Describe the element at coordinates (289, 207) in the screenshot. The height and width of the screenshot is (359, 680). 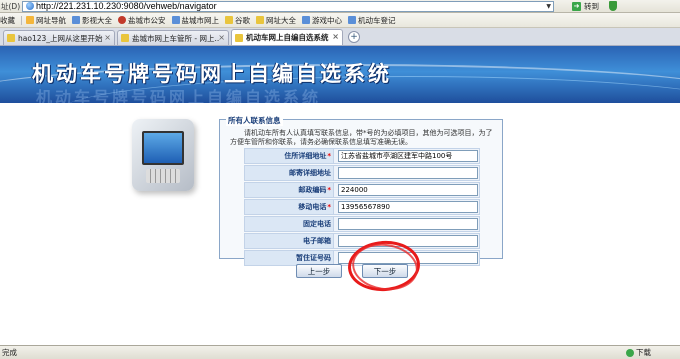
I see `field-label: 移动电话 *` at that location.